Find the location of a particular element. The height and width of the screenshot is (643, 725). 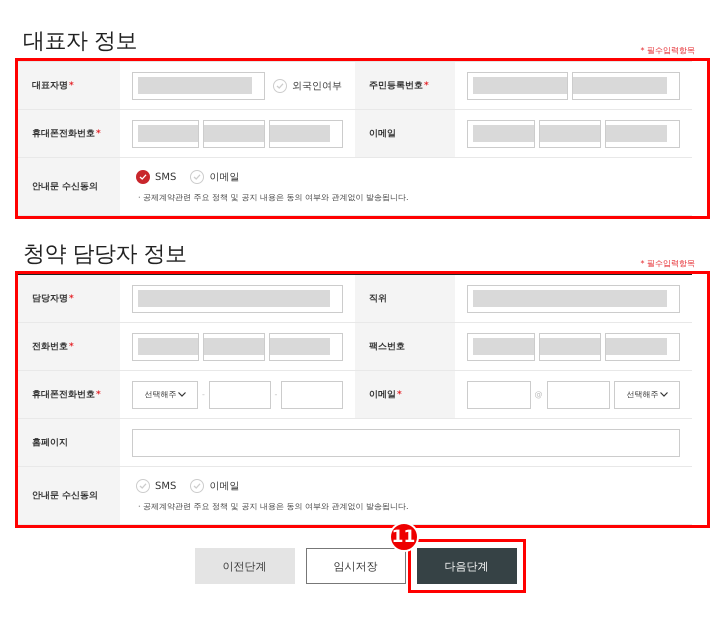

field-label: 대표자명 is located at coordinates (50, 86).